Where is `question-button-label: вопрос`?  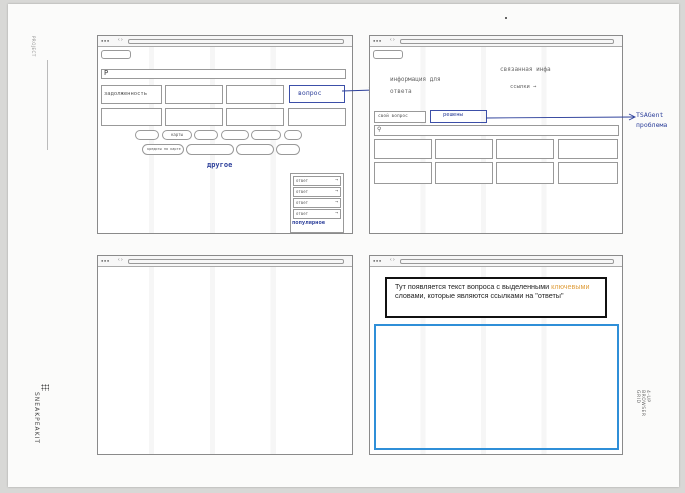
question-button-label: вопрос is located at coordinates (310, 93).